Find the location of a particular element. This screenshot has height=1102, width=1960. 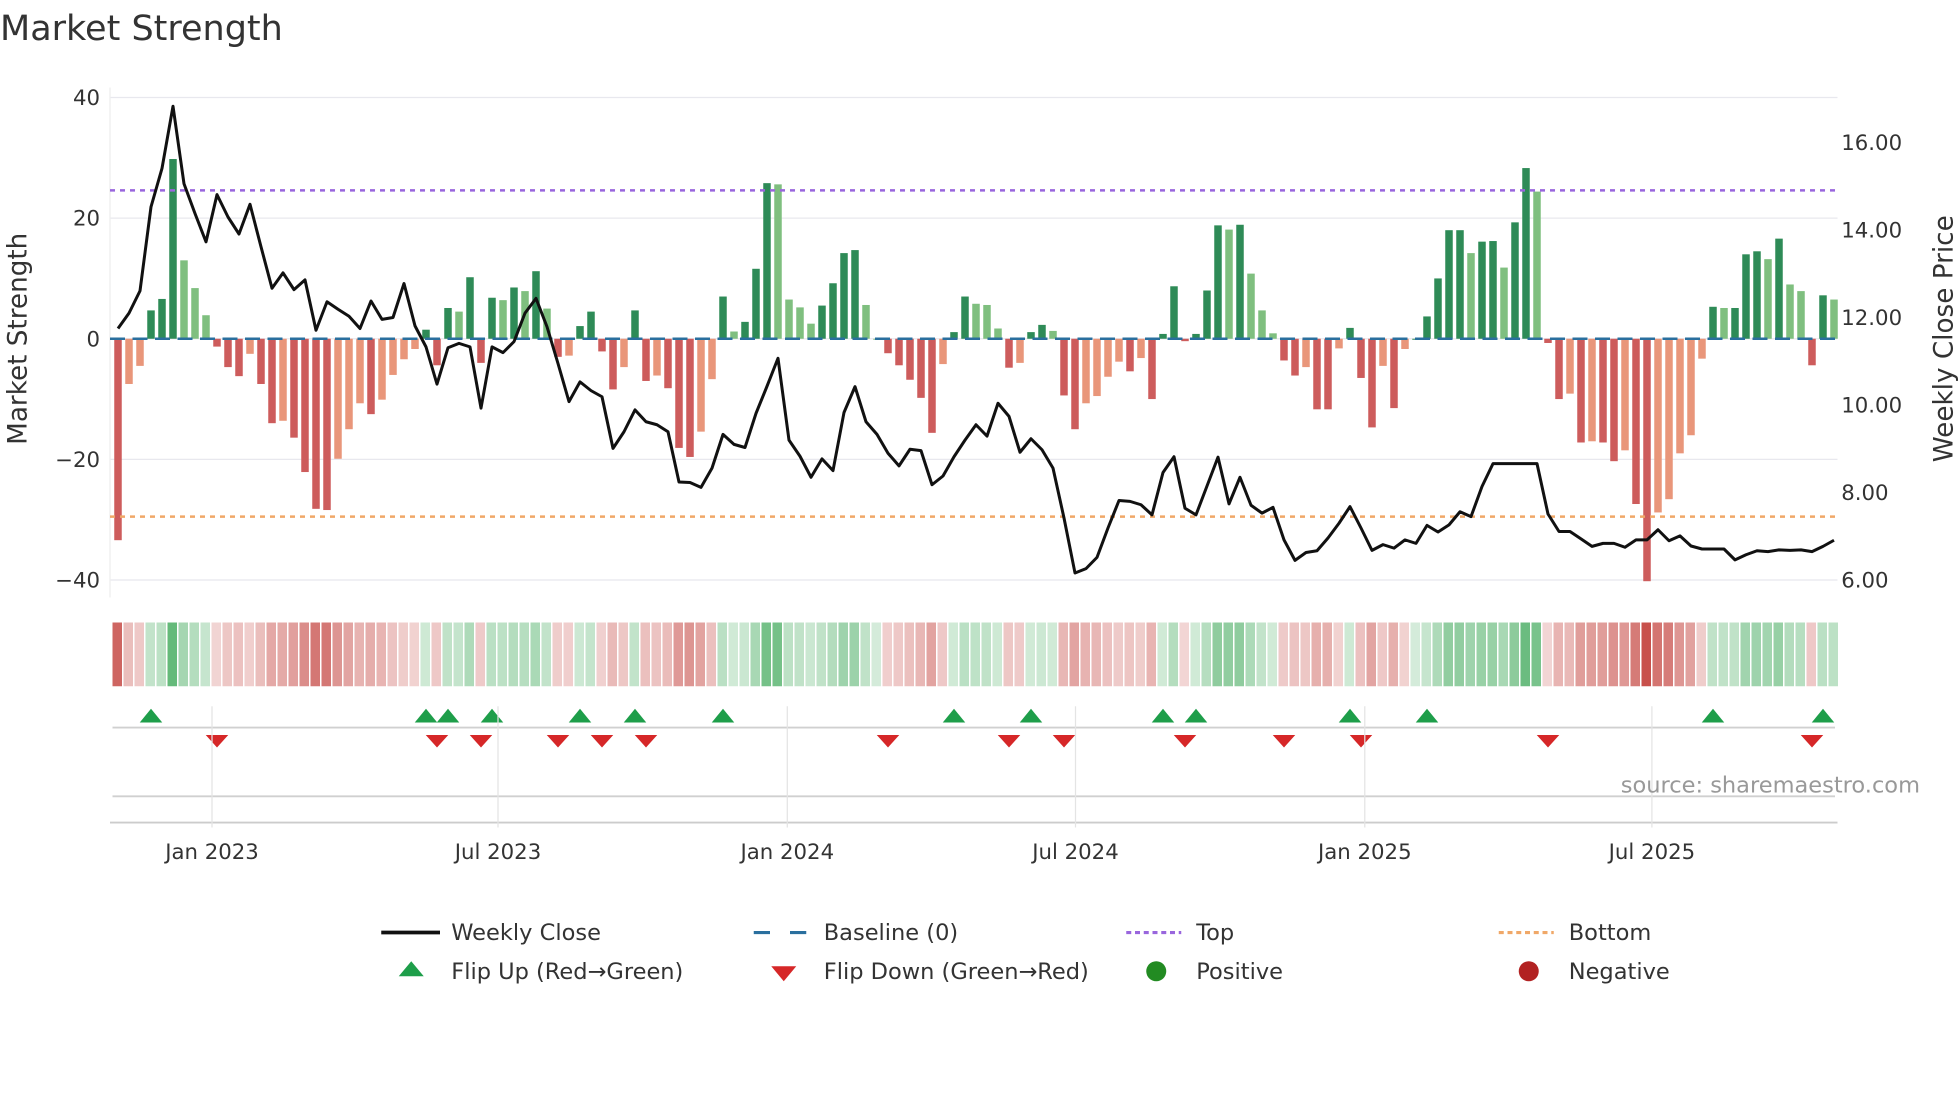

source-label: source: sharemaestro.com is located at coordinates (1770, 786).